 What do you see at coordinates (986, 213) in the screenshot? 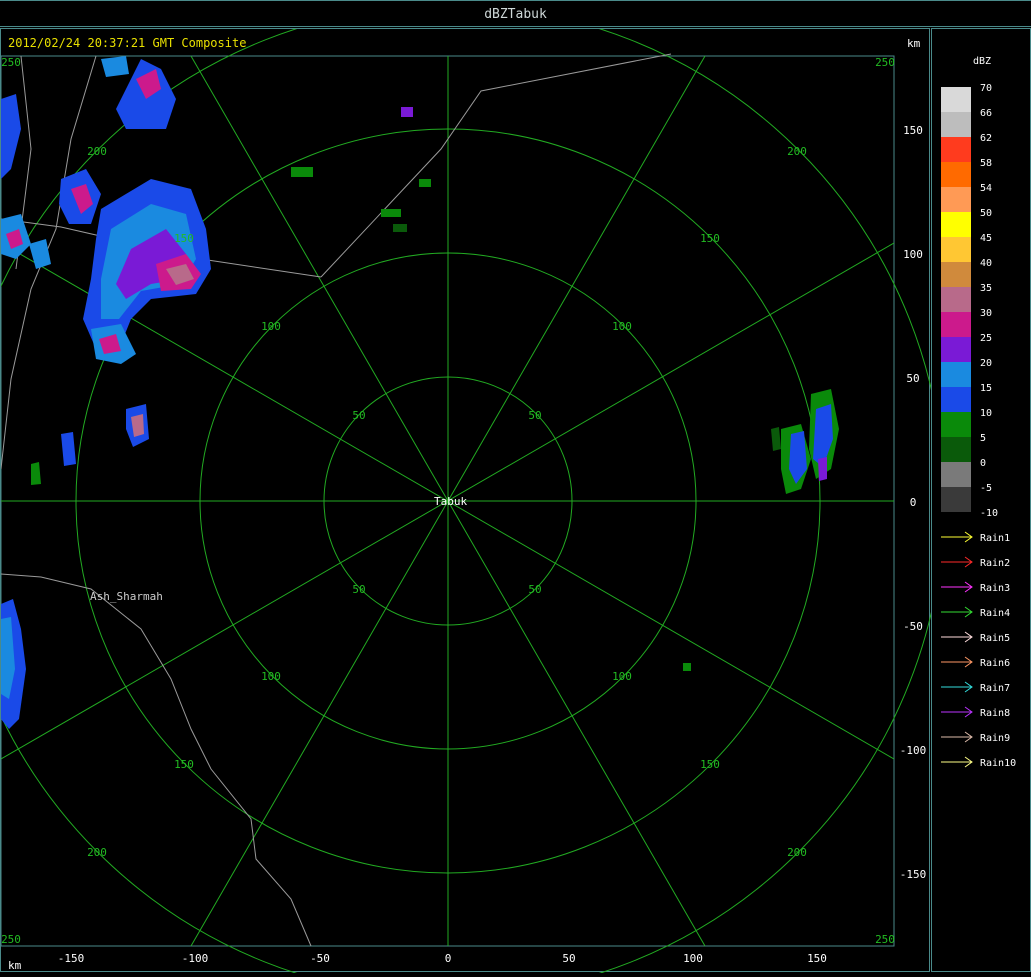
I see `scale-label: 50` at bounding box center [986, 213].